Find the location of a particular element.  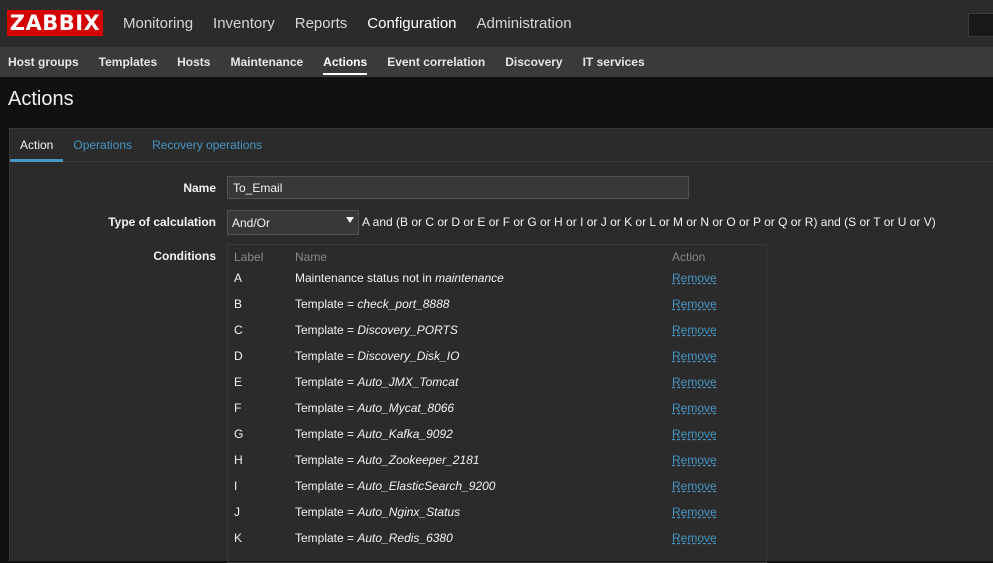

condition-row: D Template = Discovery_Disk_IO Remove is located at coordinates (497, 357).